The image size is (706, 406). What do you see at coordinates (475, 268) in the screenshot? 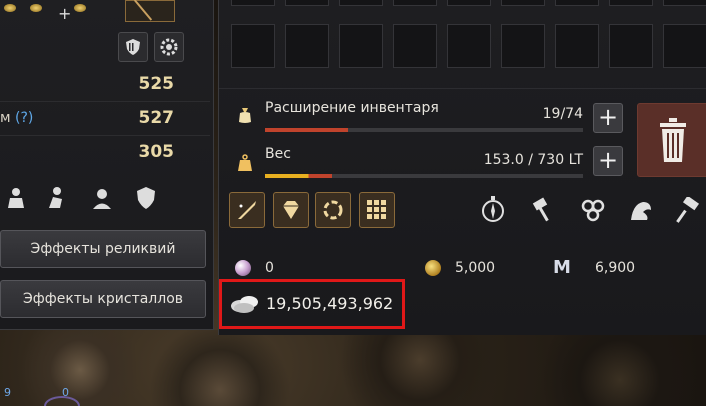
I see `gold-coin-value: 5,000` at bounding box center [475, 268].